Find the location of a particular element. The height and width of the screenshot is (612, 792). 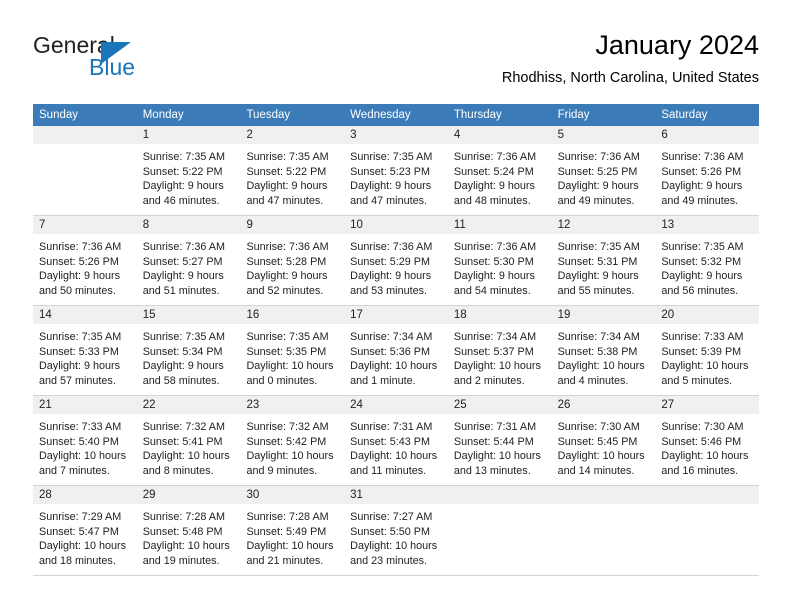

day-sun-info is located at coordinates (85, 147).